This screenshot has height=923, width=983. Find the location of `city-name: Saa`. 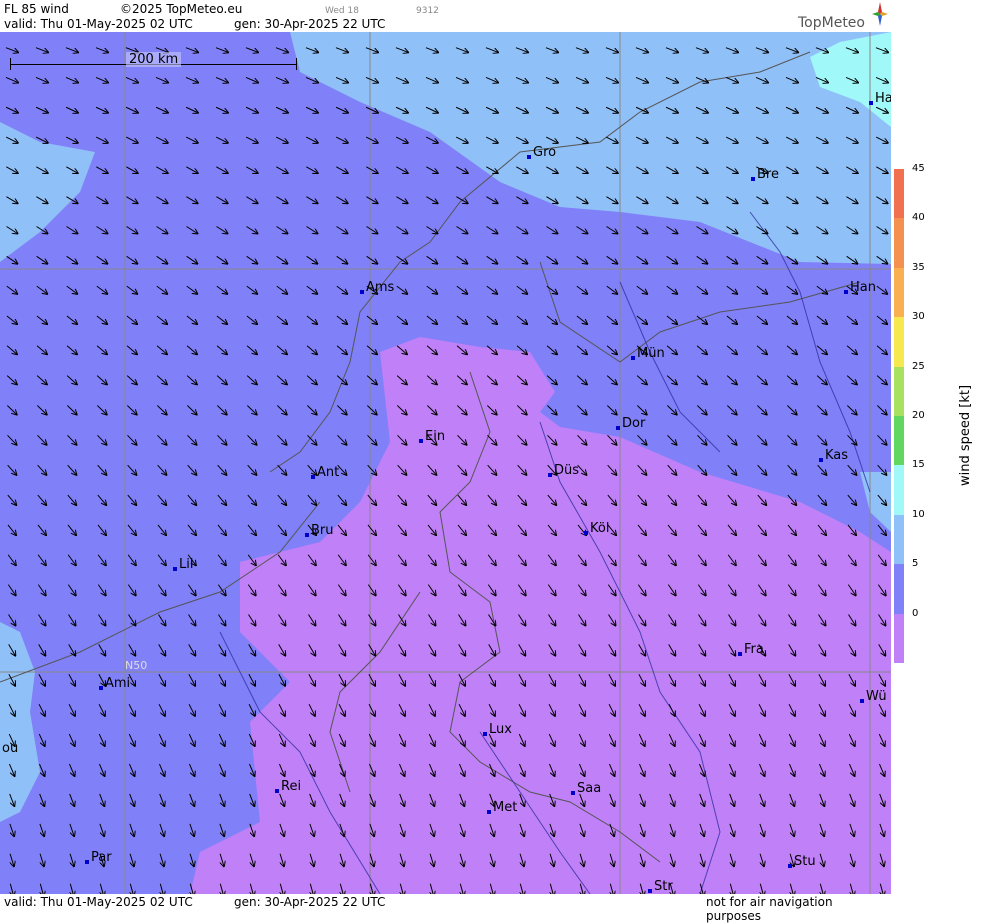

city-name: Saa is located at coordinates (589, 788).